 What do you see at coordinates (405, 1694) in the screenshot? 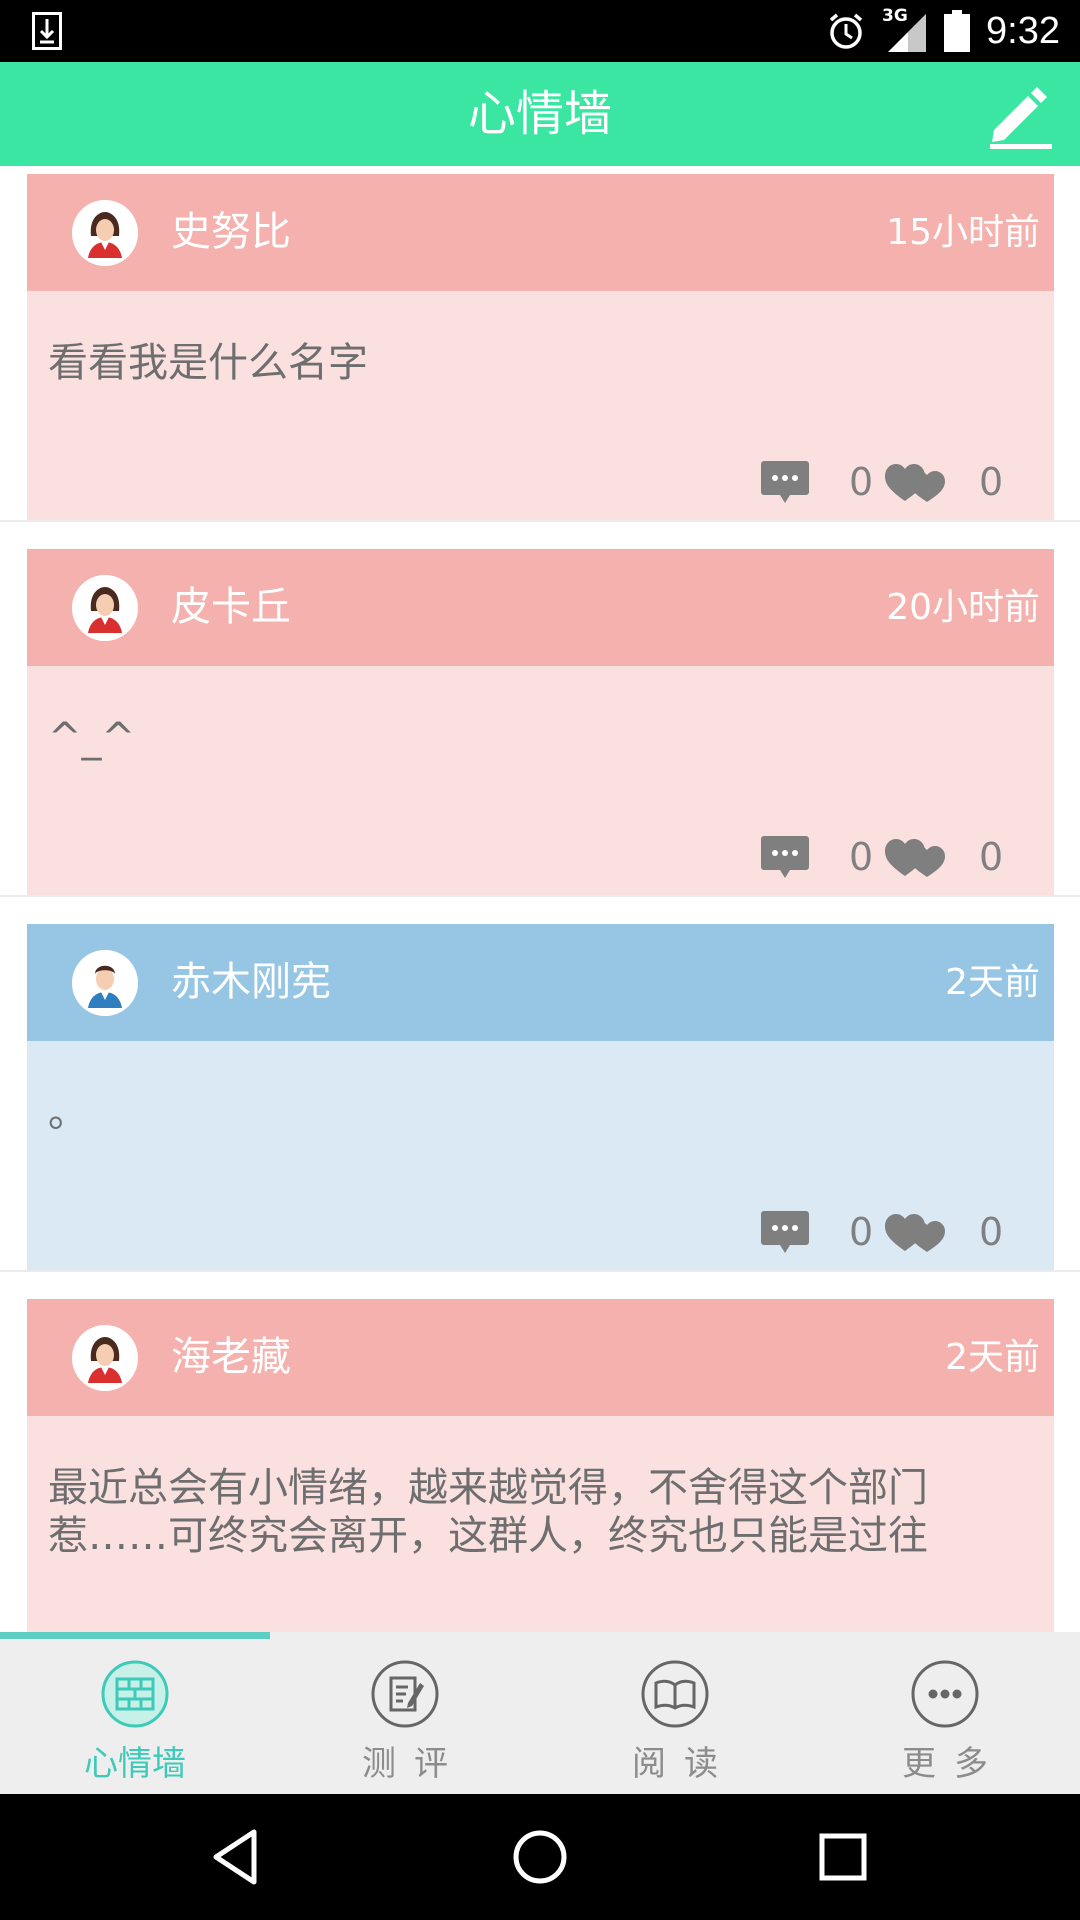
I see `test-edit-icon` at bounding box center [405, 1694].